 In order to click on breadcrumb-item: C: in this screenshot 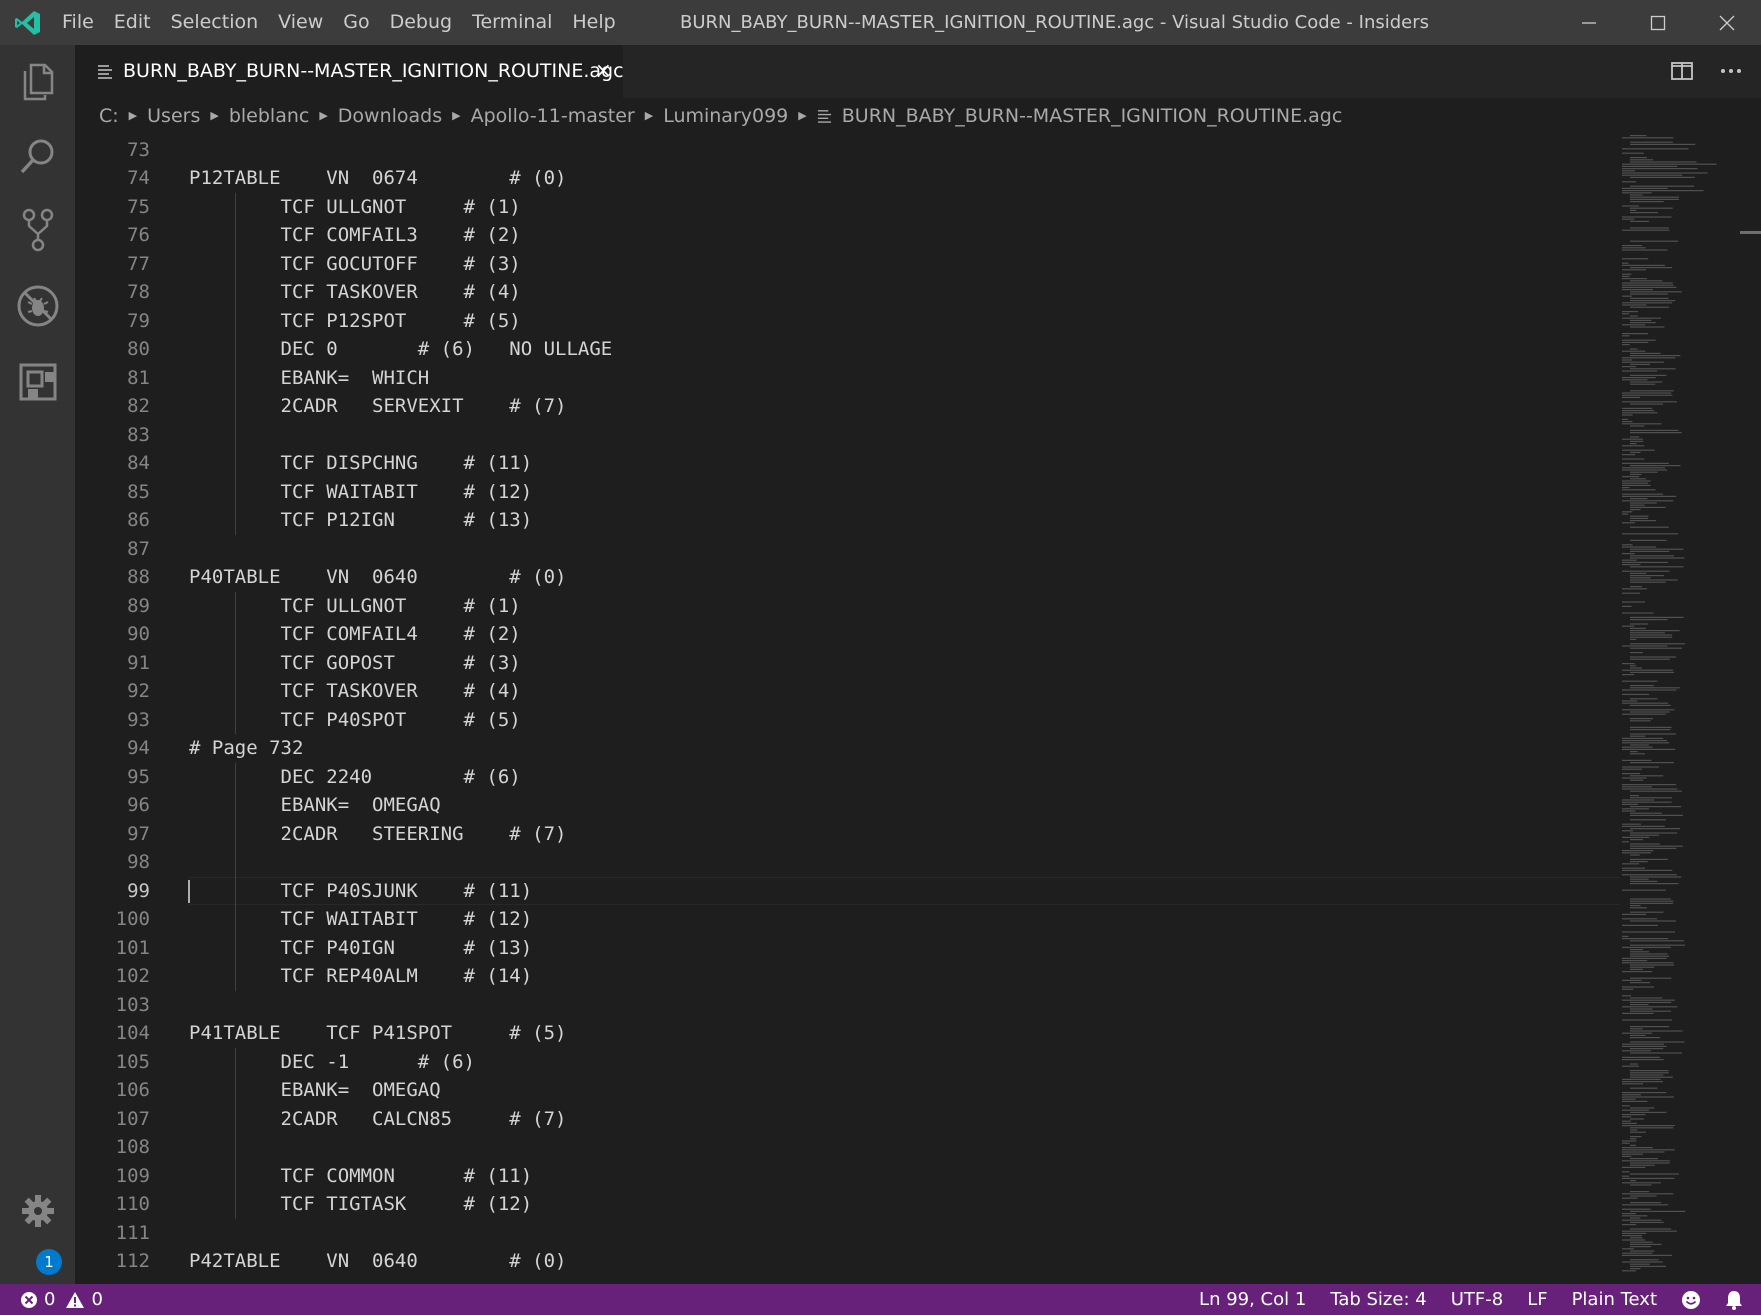, I will do `click(109, 116)`.